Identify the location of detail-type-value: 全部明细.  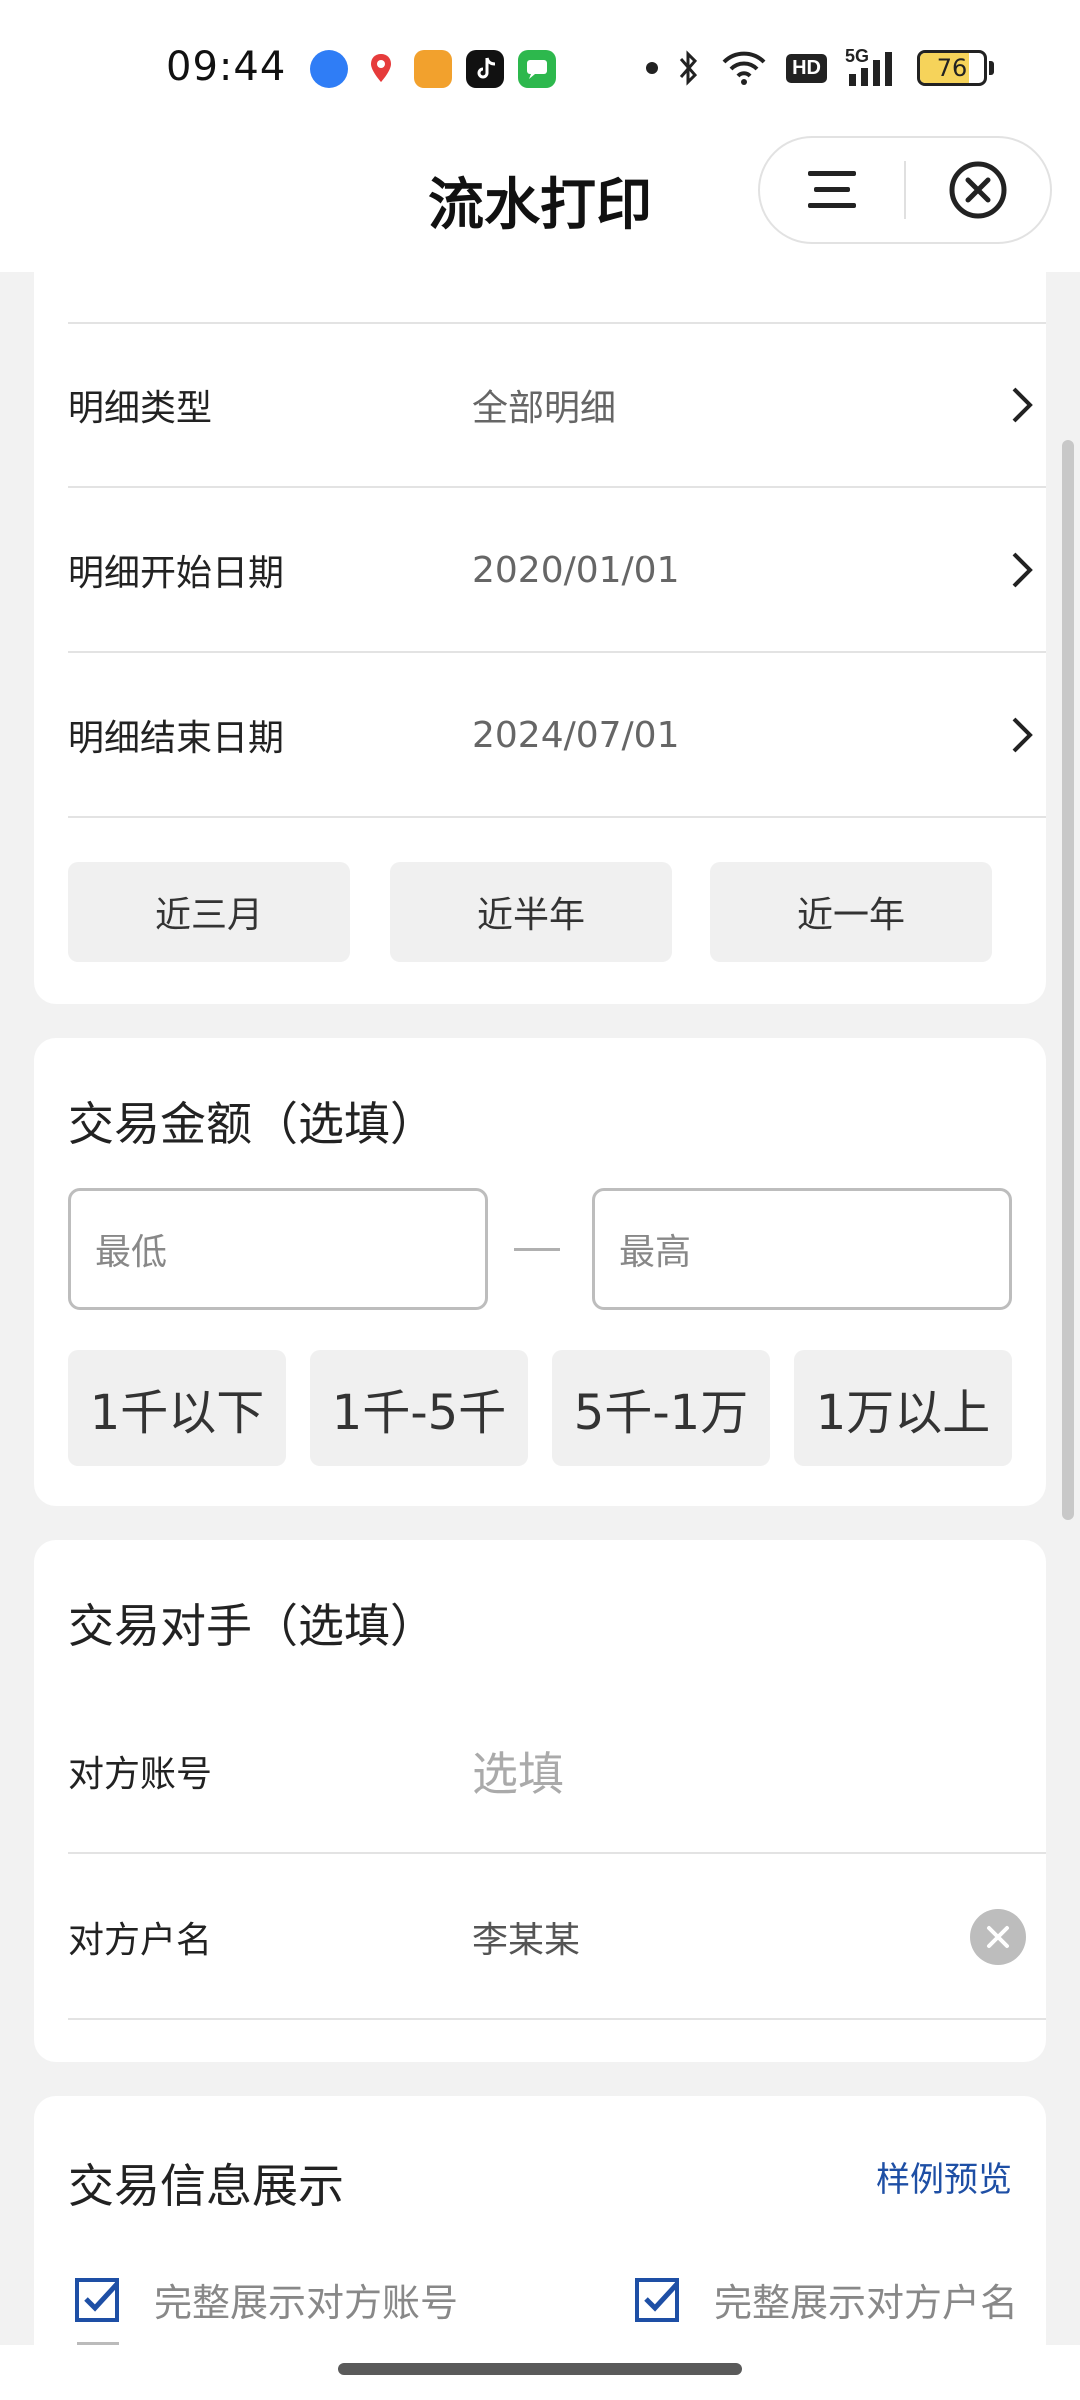
(544, 408).